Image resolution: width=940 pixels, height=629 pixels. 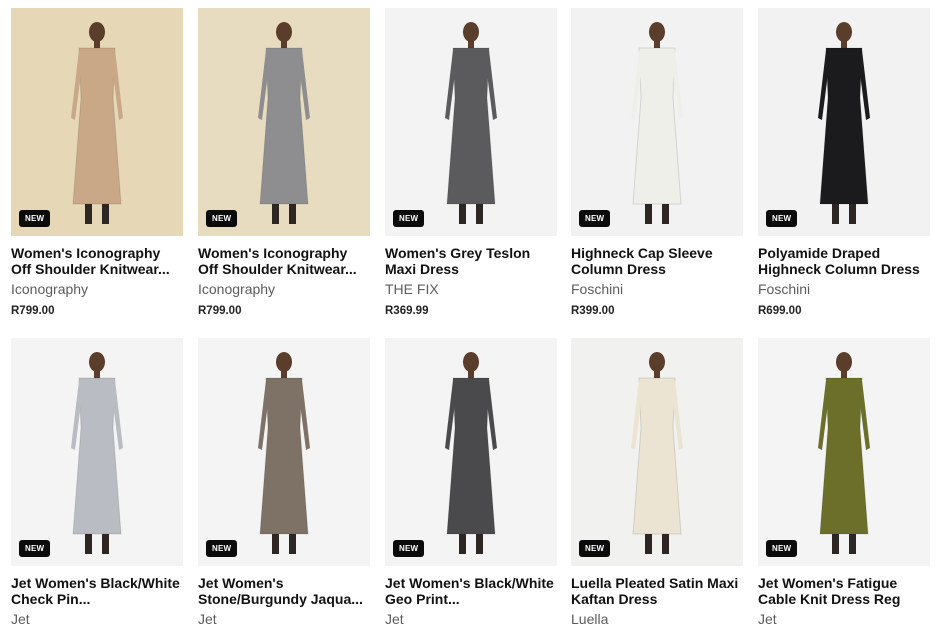 What do you see at coordinates (407, 311) in the screenshot?
I see `product-price: R369.99` at bounding box center [407, 311].